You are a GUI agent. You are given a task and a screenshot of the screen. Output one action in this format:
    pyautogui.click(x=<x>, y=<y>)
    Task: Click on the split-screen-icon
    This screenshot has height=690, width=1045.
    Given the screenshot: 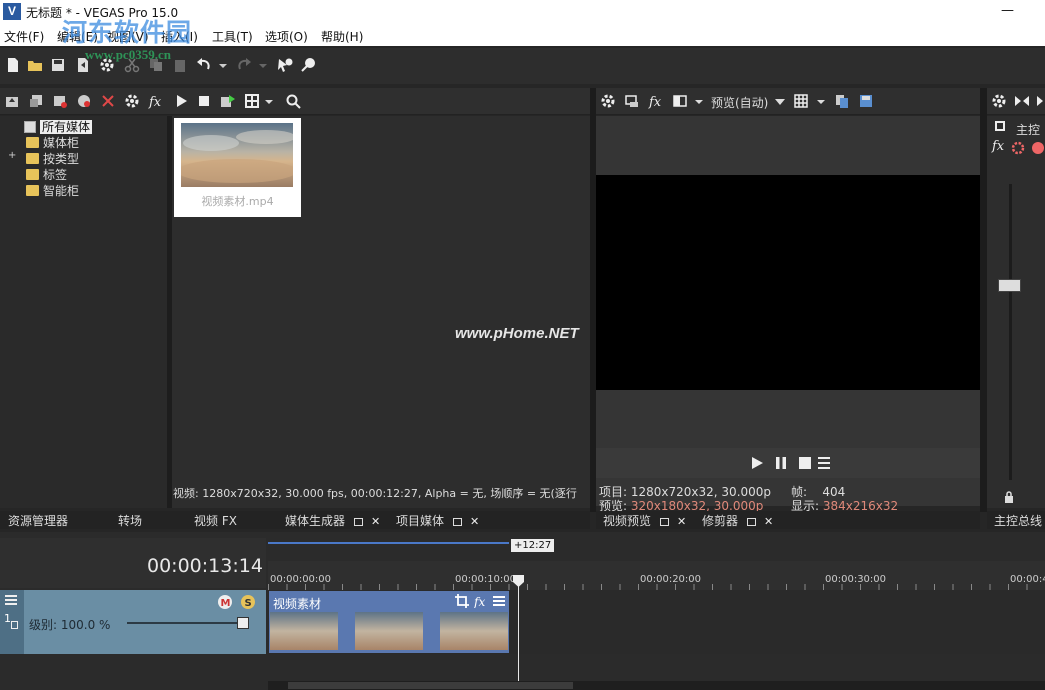 What is the action you would take?
    pyautogui.click(x=680, y=101)
    